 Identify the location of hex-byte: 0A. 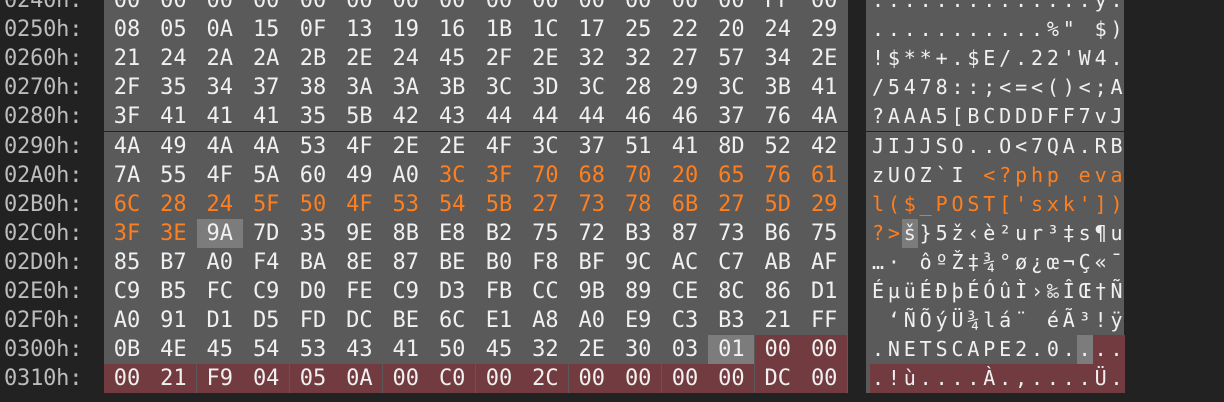
(220, 29).